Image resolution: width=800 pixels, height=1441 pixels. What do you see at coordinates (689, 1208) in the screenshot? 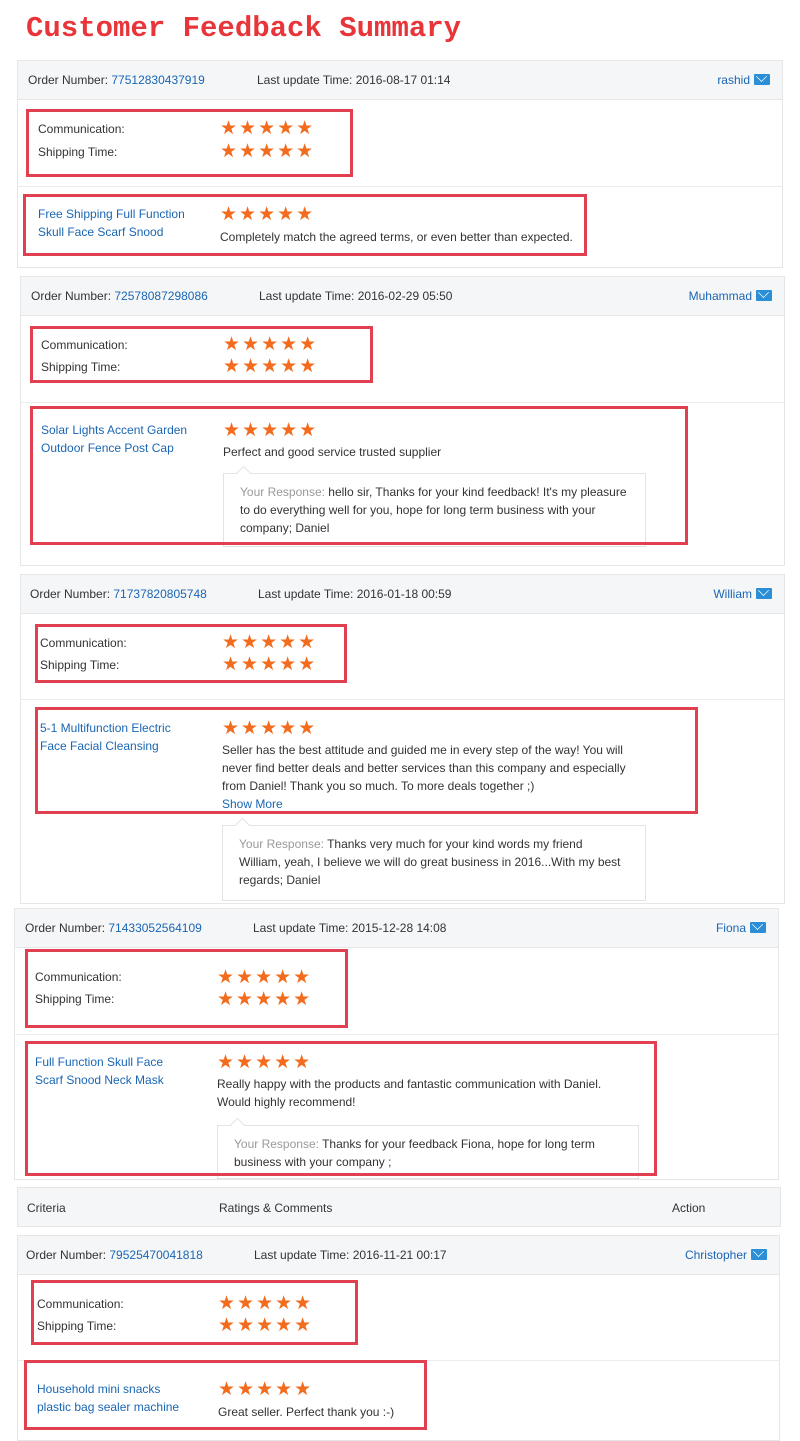
I see `action-column-header: Action` at bounding box center [689, 1208].